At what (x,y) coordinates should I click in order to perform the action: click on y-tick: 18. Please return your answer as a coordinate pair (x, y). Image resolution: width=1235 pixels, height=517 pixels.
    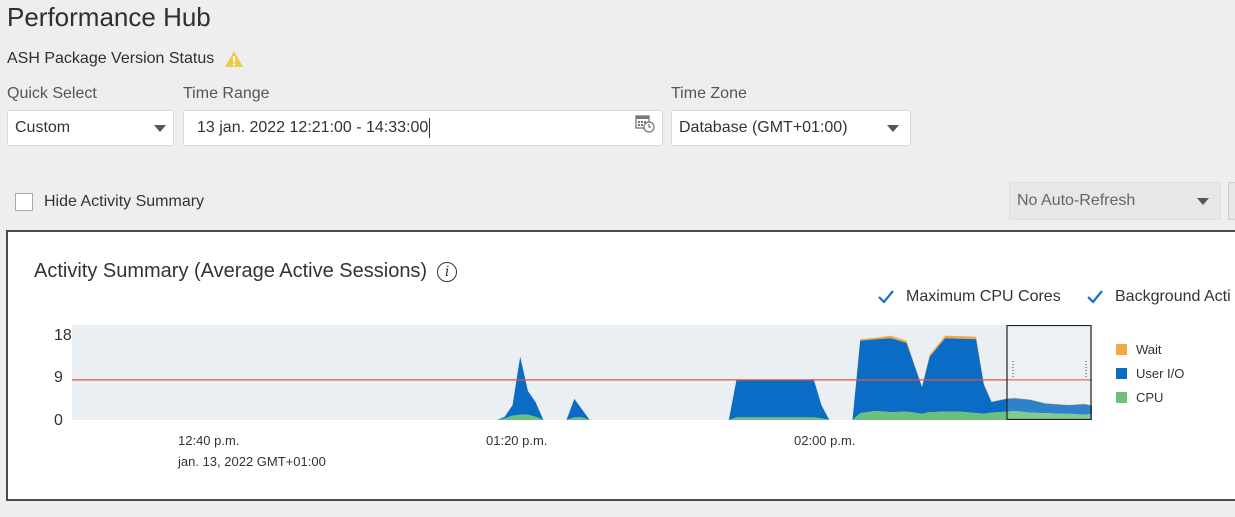
    Looking at the image, I should click on (63, 335).